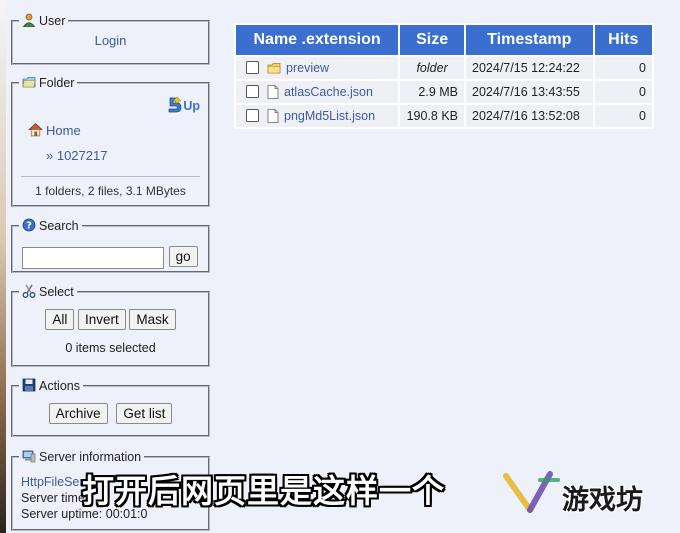 The height and width of the screenshot is (533, 680). I want to click on table-header-row: Name .extension Size Timestamp Hits, so click(444, 40).